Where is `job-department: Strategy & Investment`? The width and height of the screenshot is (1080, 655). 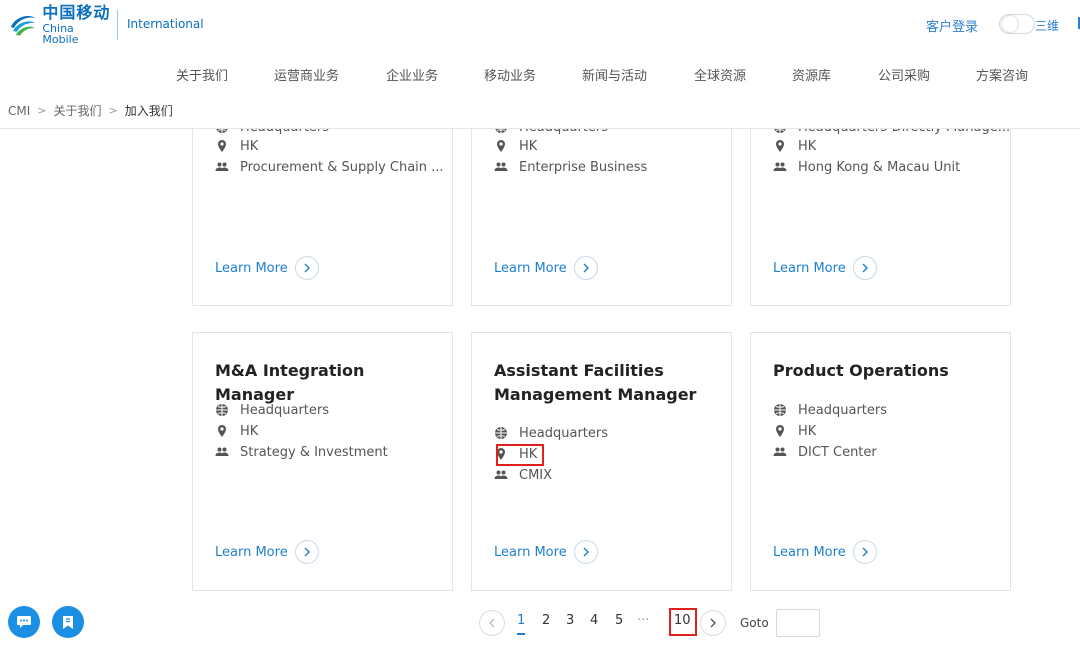 job-department: Strategy & Investment is located at coordinates (314, 452).